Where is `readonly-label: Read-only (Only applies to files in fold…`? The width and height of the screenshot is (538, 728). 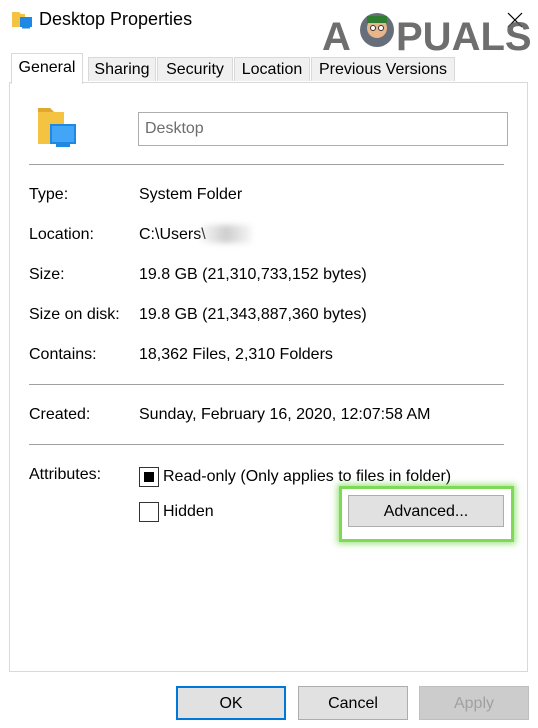 readonly-label: Read-only (Only applies to files in fold… is located at coordinates (307, 476).